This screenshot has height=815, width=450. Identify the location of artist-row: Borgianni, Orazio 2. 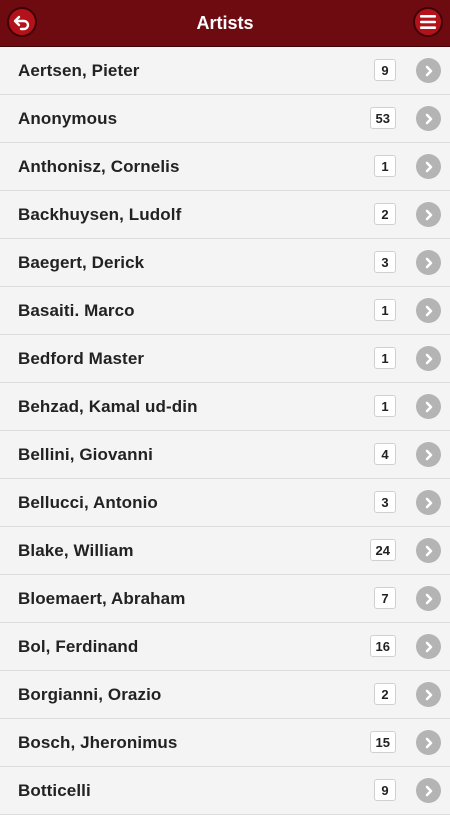
(225, 695).